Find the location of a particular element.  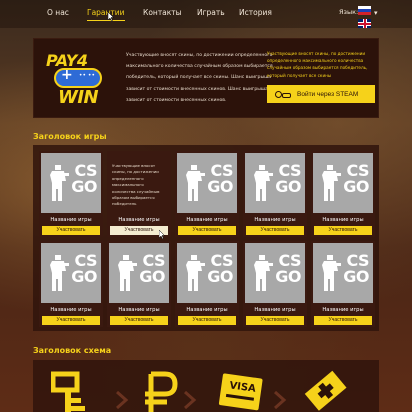

nav-item-contacts: Контакты is located at coordinates (162, 12).